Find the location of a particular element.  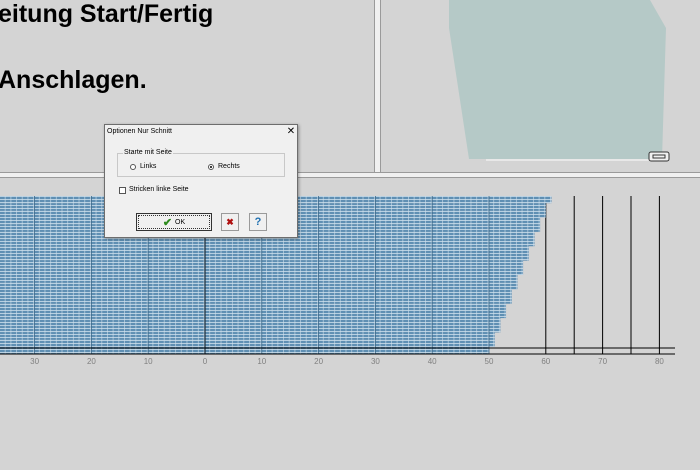

close-icon: ✕ is located at coordinates (291, 132).